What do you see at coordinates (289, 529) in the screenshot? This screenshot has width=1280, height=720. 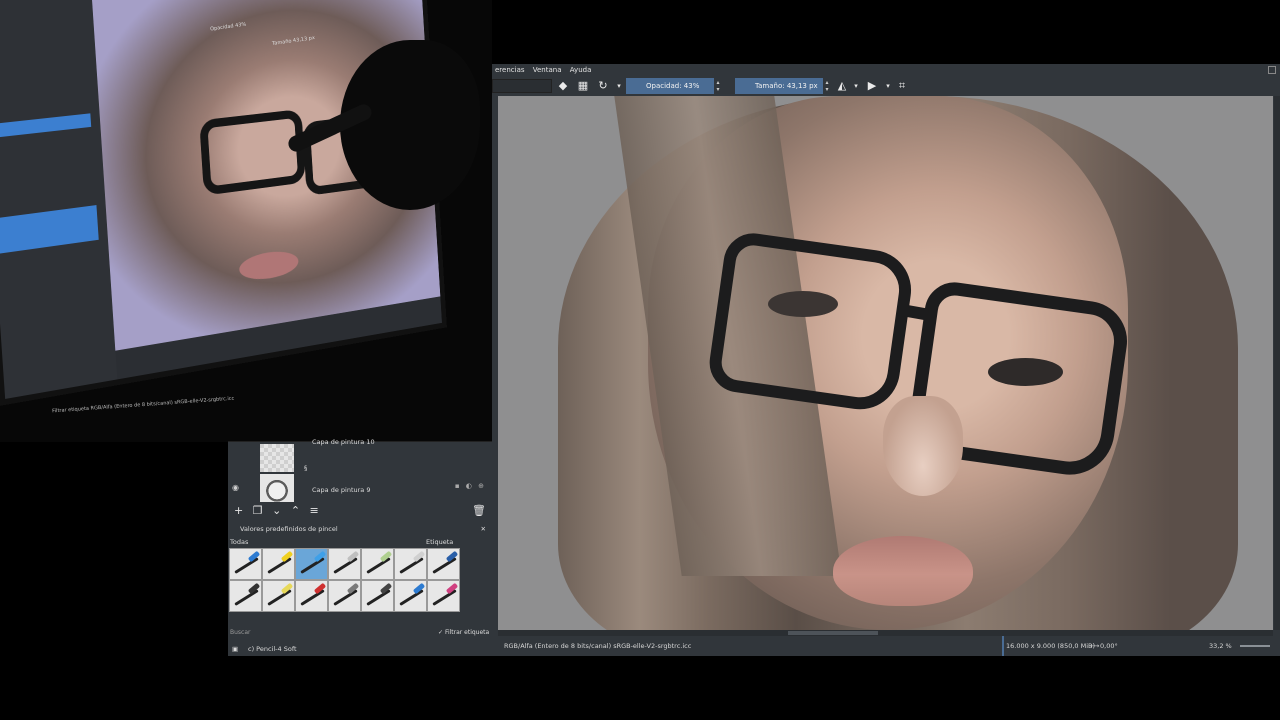 I see `presets-title: Valores predefinidos de pincel` at bounding box center [289, 529].